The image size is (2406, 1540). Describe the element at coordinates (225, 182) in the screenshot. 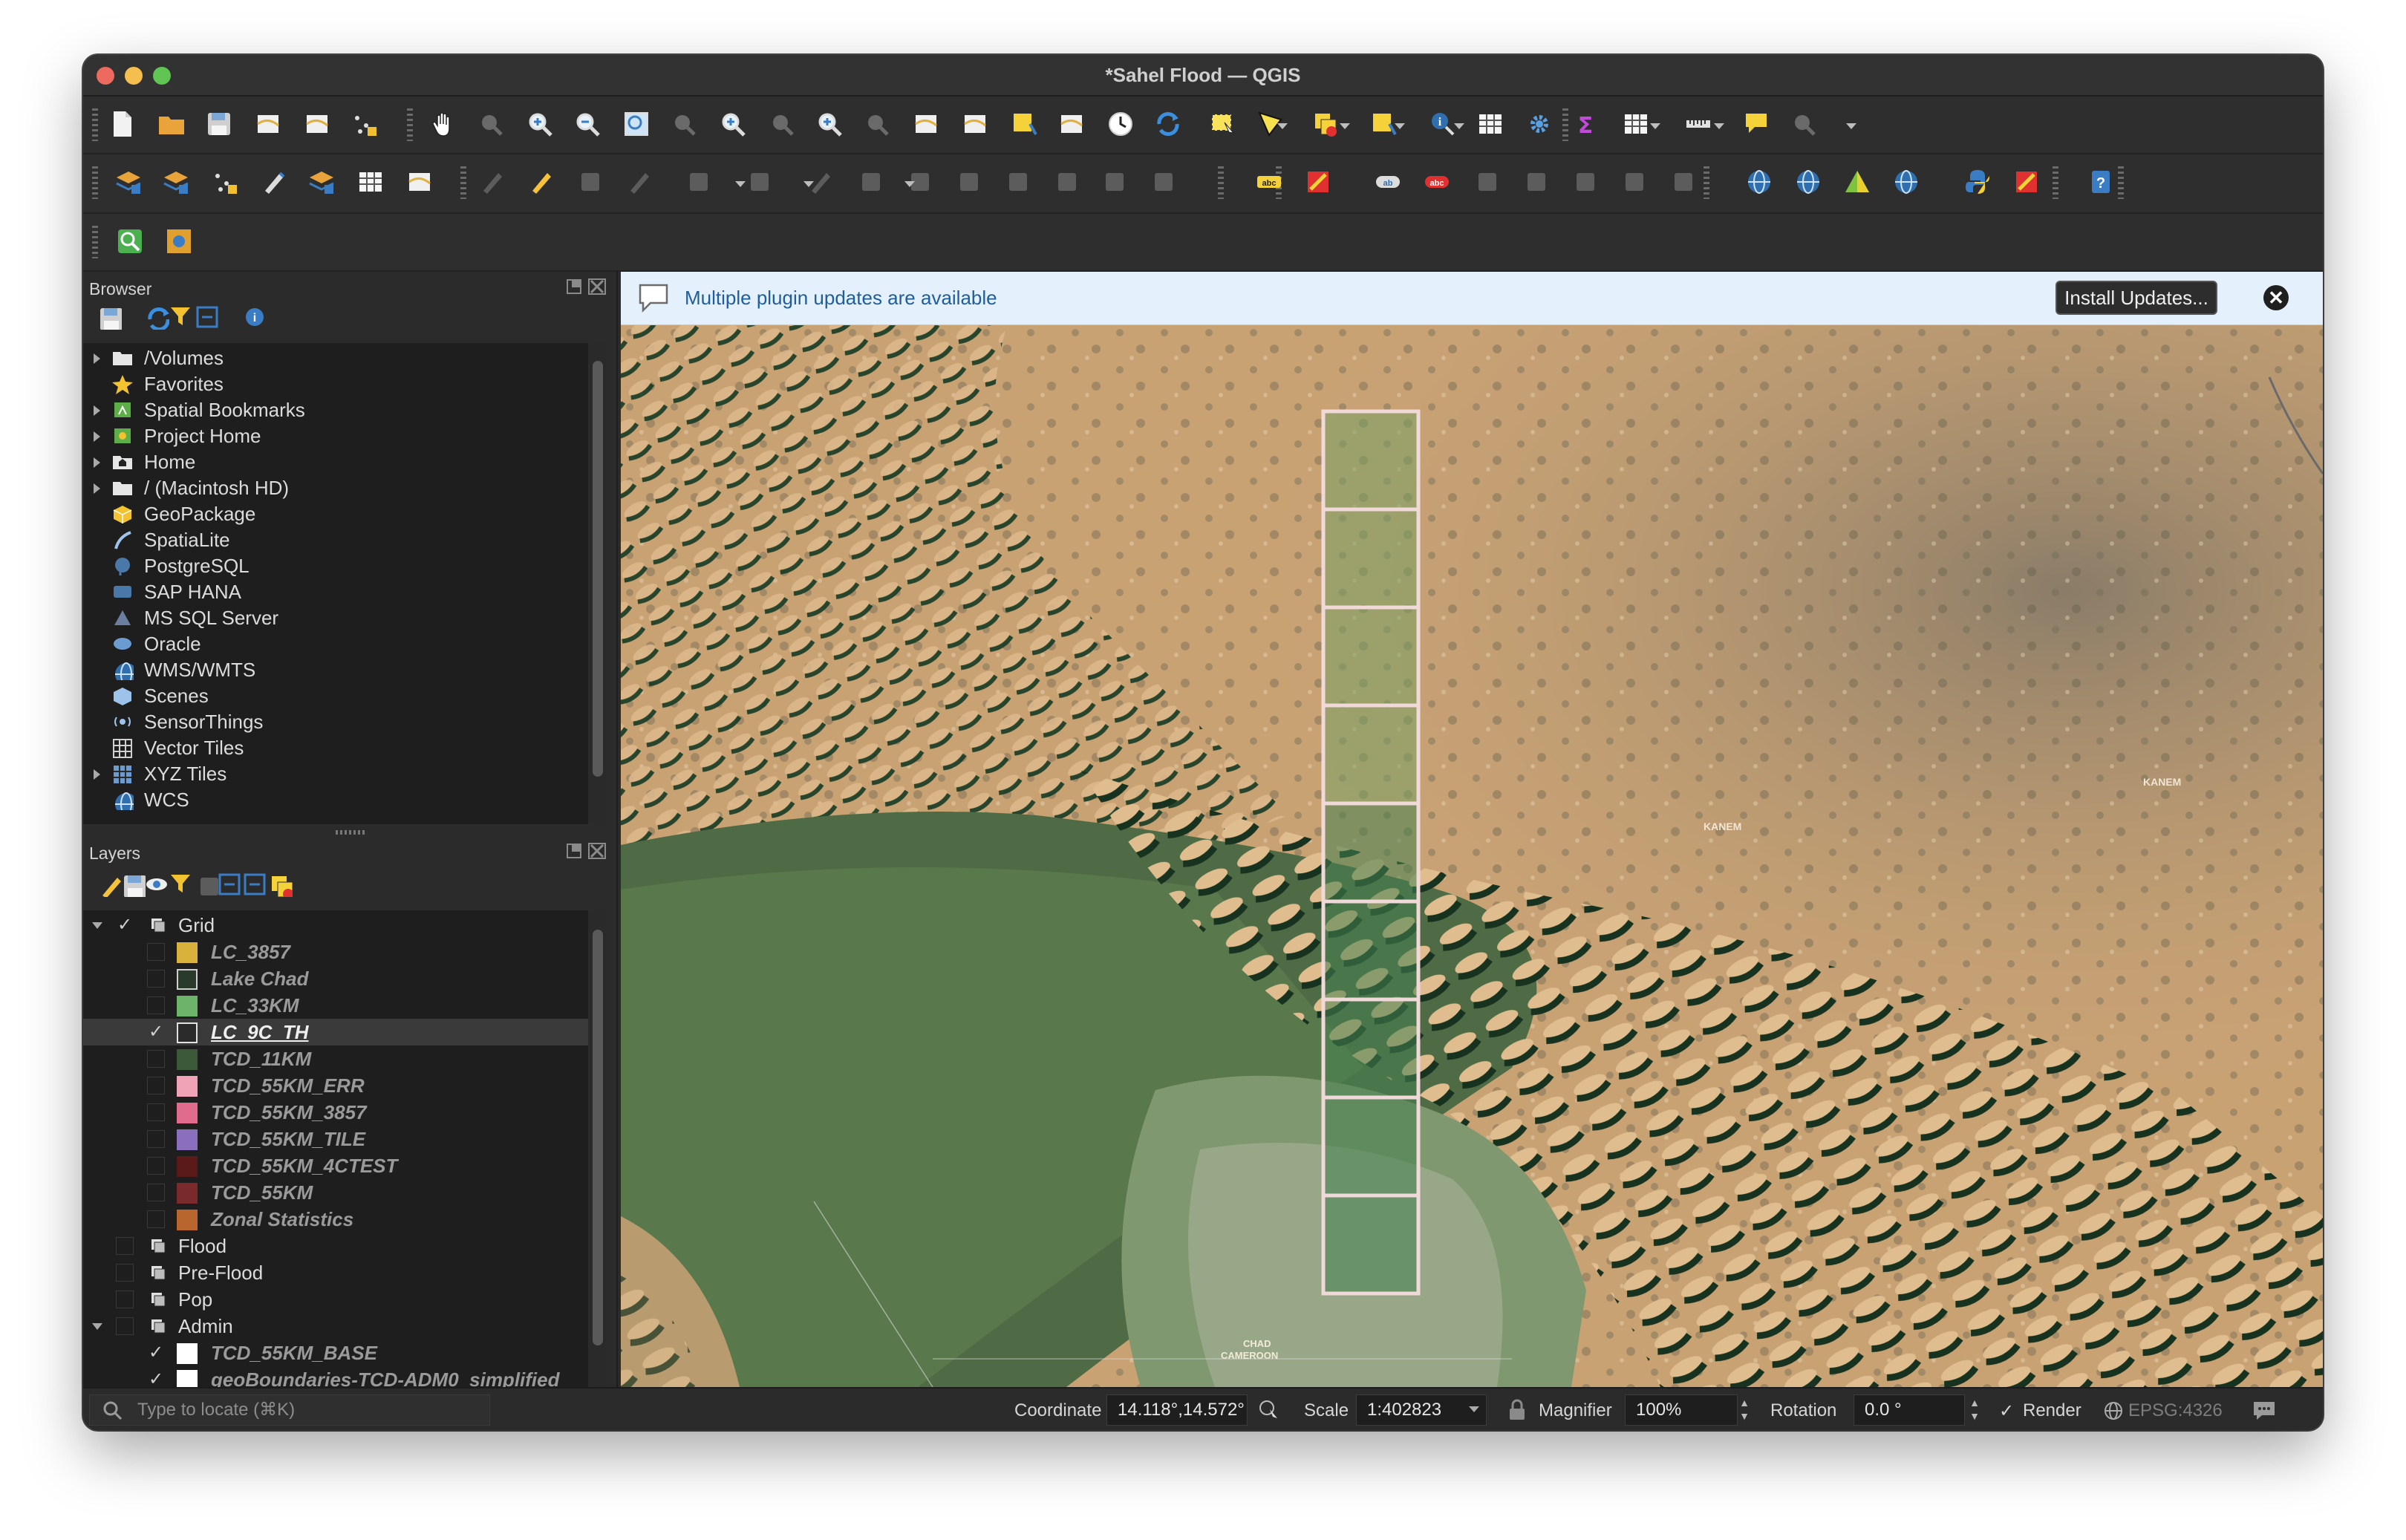

I see `new-temporary-layer-icon` at that location.